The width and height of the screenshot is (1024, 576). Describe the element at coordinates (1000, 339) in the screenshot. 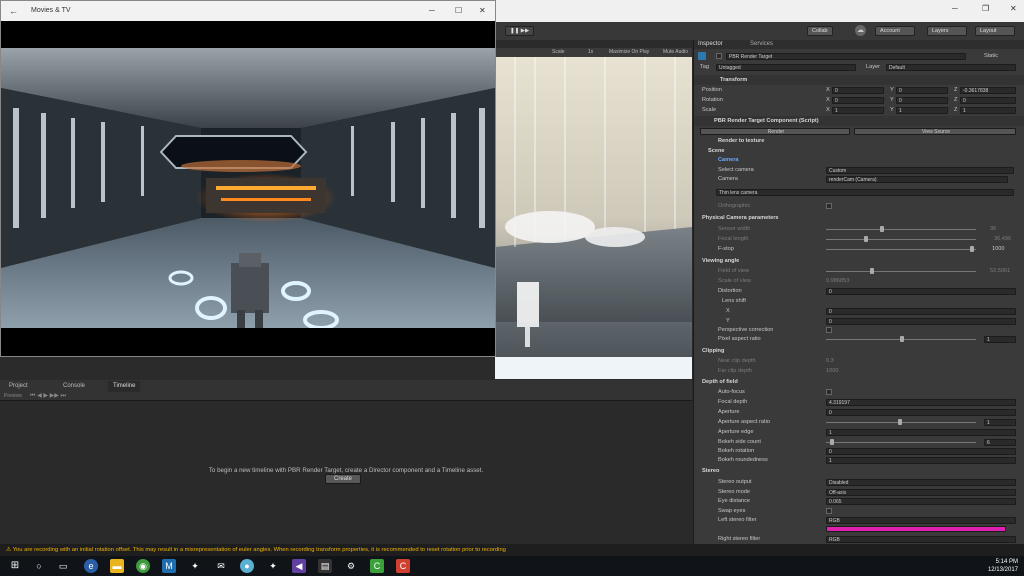

I see `pixel-aspect-field: 1` at that location.